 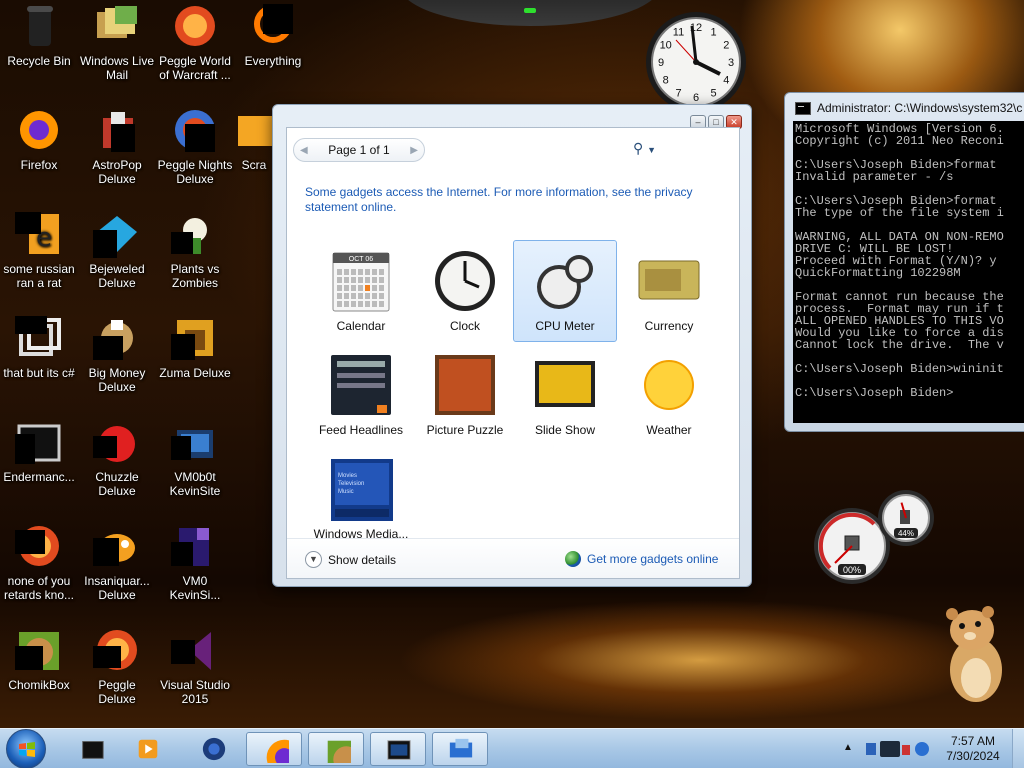 I want to click on desktop-icon-label: Bejeweled Deluxe, so click(x=117, y=276).